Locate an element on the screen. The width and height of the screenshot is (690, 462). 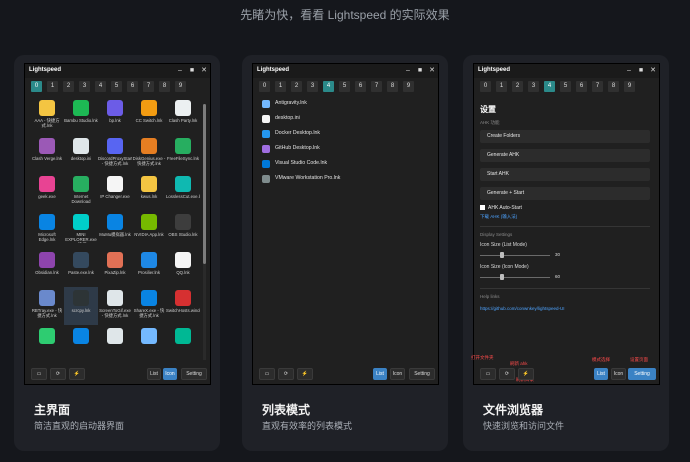
create-folders-button: Create Folders is located at coordinates (565, 136).